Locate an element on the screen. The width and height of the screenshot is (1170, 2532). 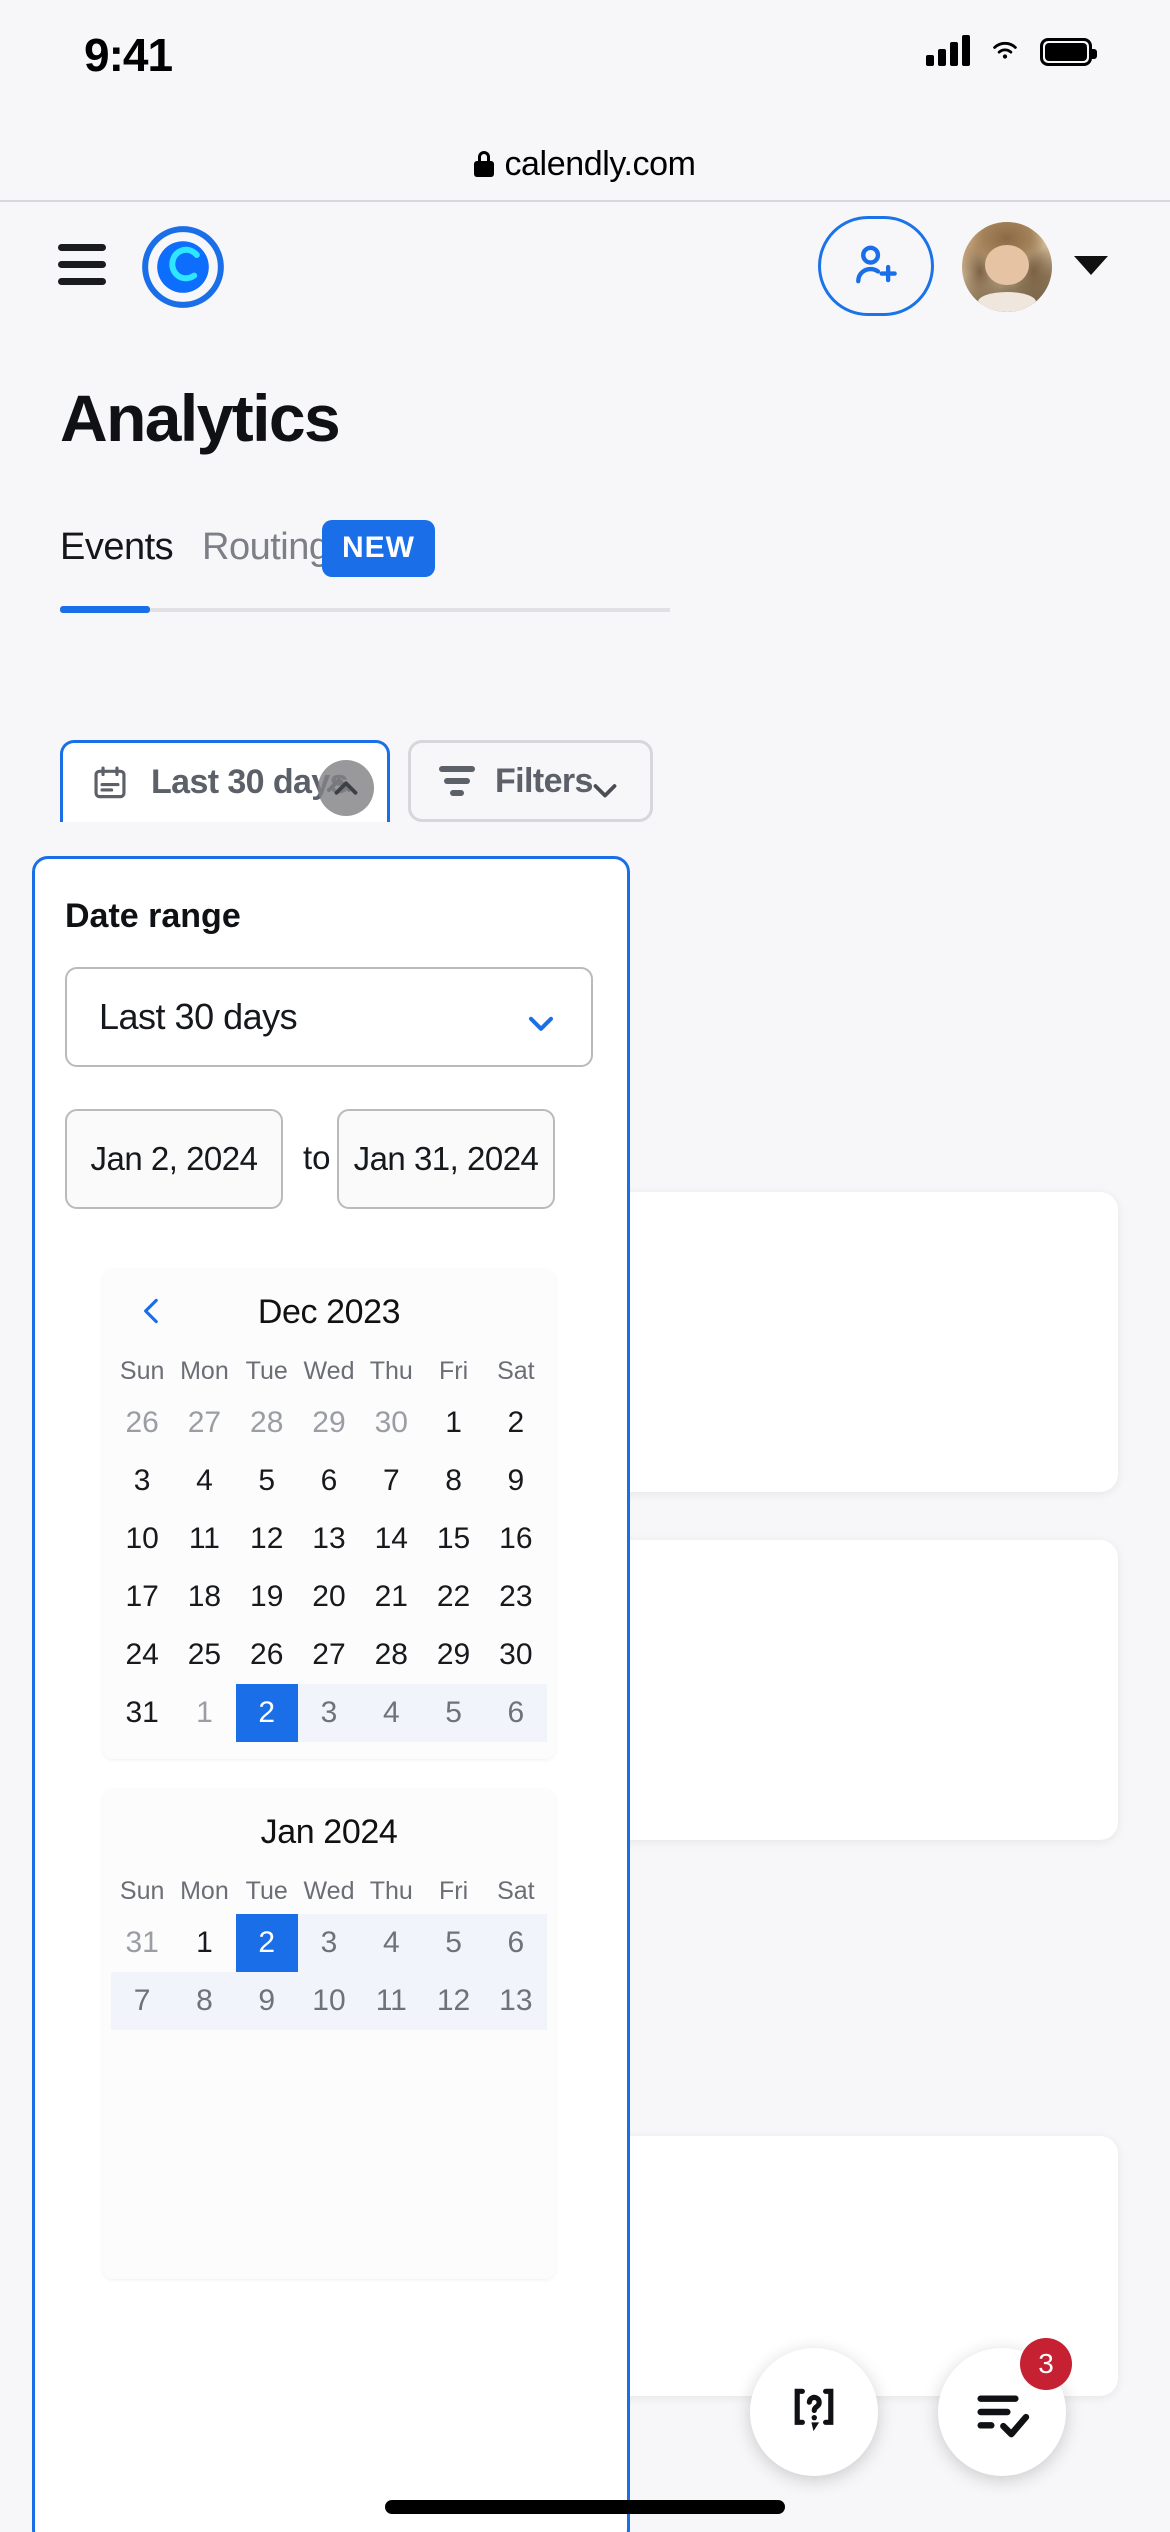
calendar-day: 23 is located at coordinates (516, 1597).